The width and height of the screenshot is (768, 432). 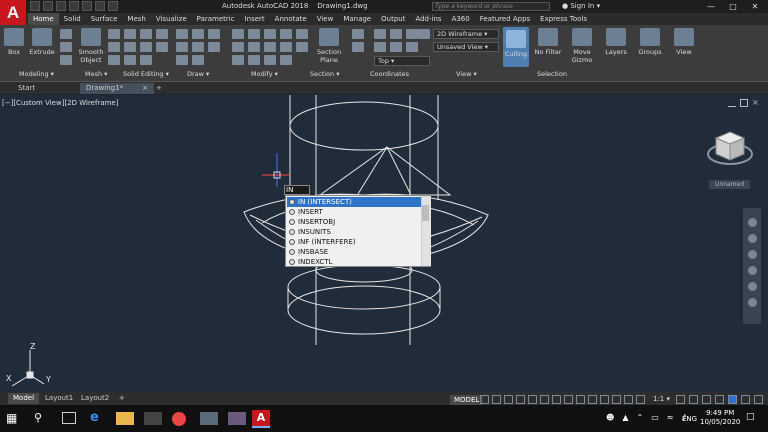 I want to click on annotation-scale: 1:1 ▾, so click(x=661, y=399).